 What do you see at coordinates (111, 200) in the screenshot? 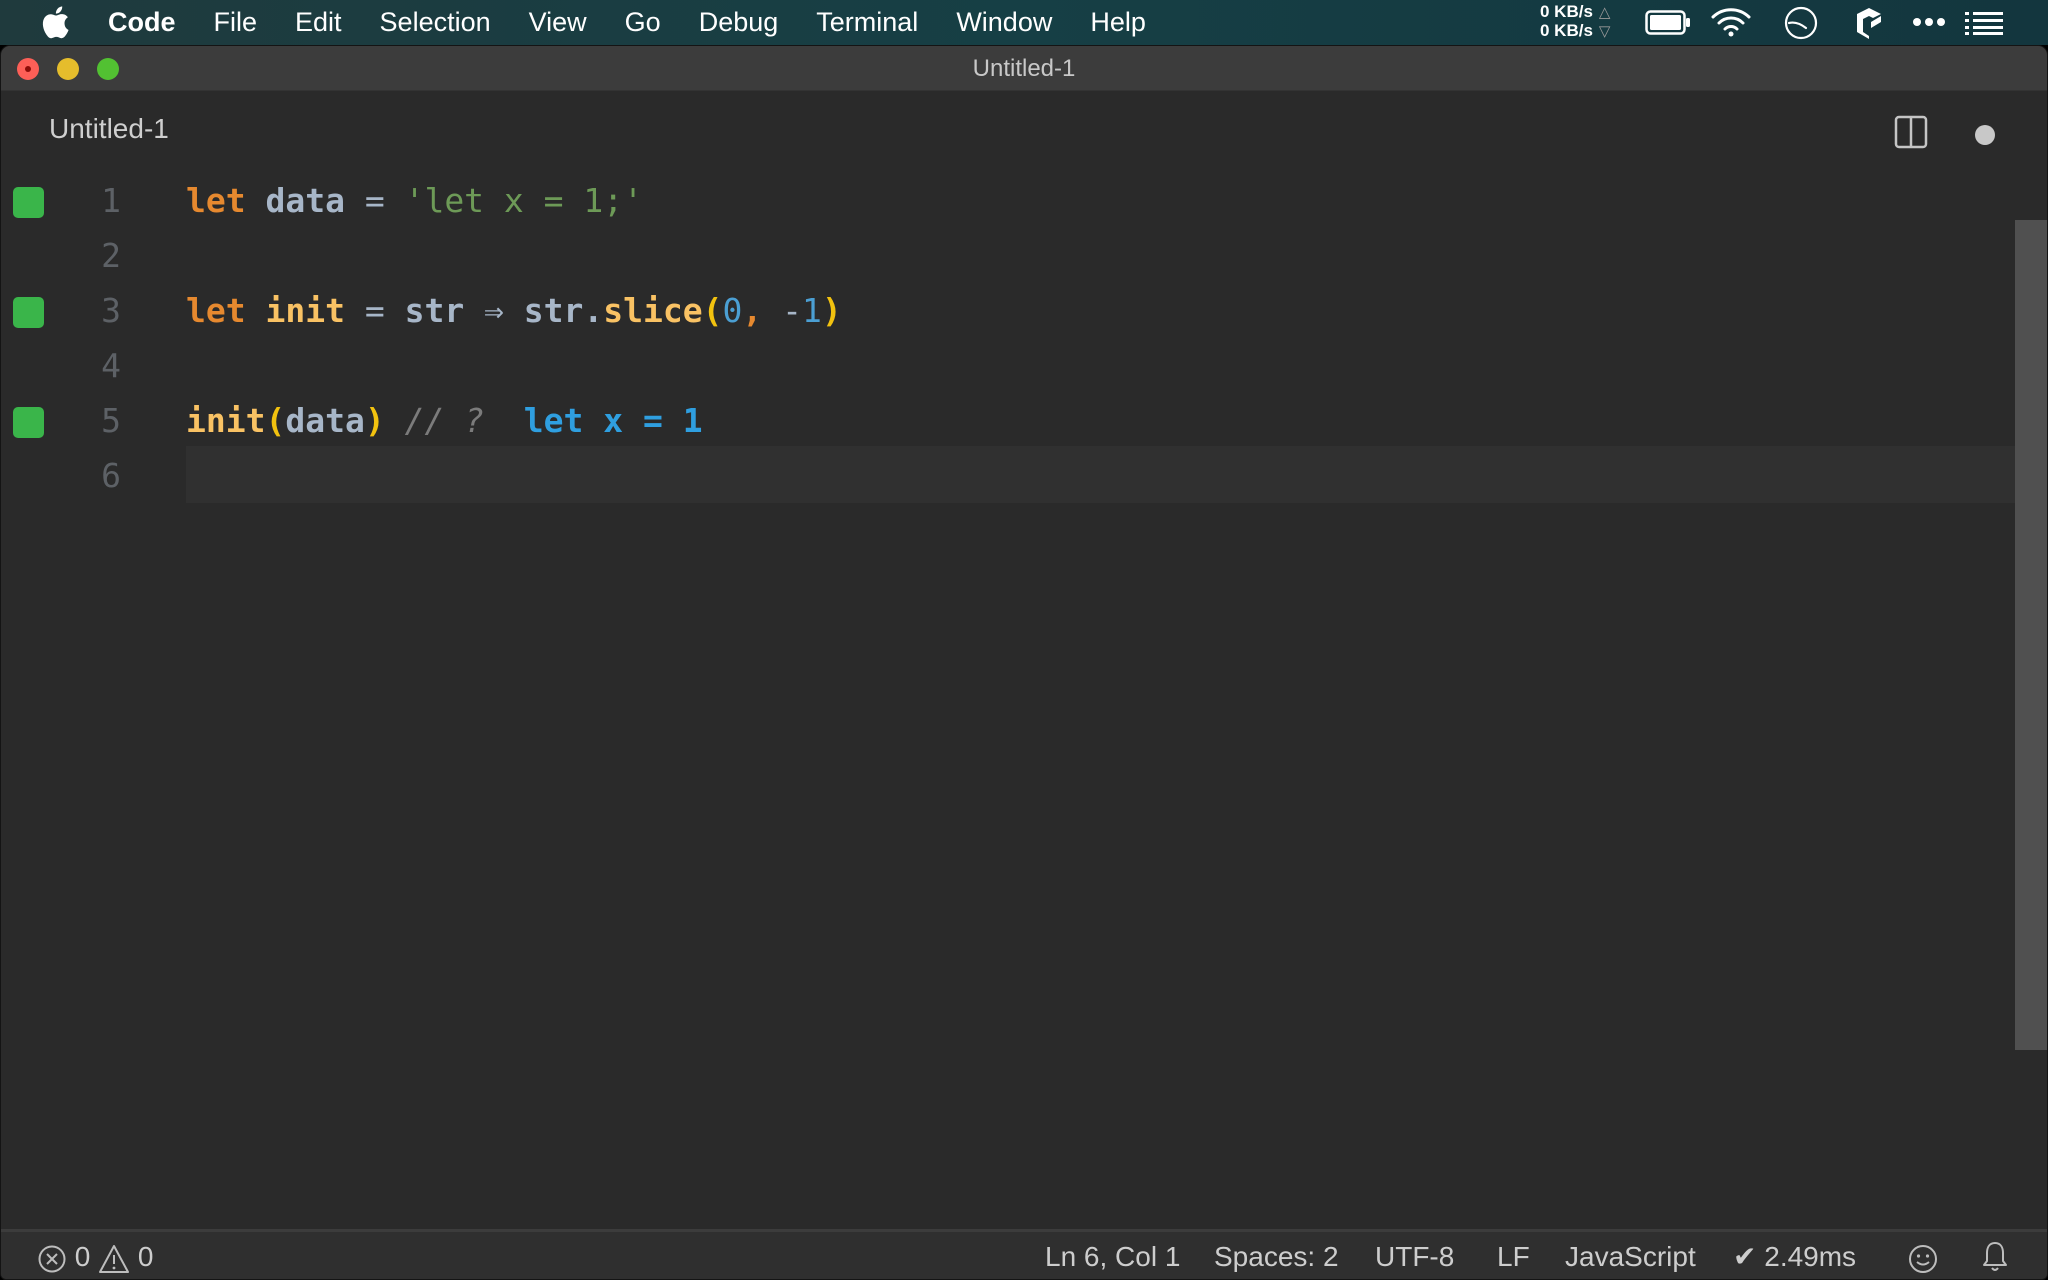
I see `line-number: 1` at bounding box center [111, 200].